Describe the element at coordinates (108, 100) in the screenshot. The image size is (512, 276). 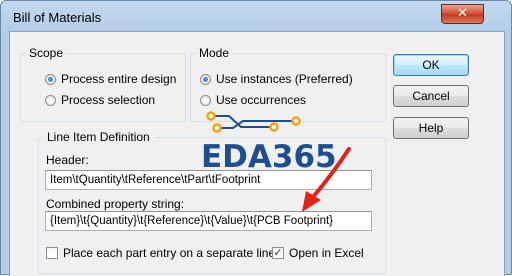
I see `scope-selection-label: Process selection` at that location.